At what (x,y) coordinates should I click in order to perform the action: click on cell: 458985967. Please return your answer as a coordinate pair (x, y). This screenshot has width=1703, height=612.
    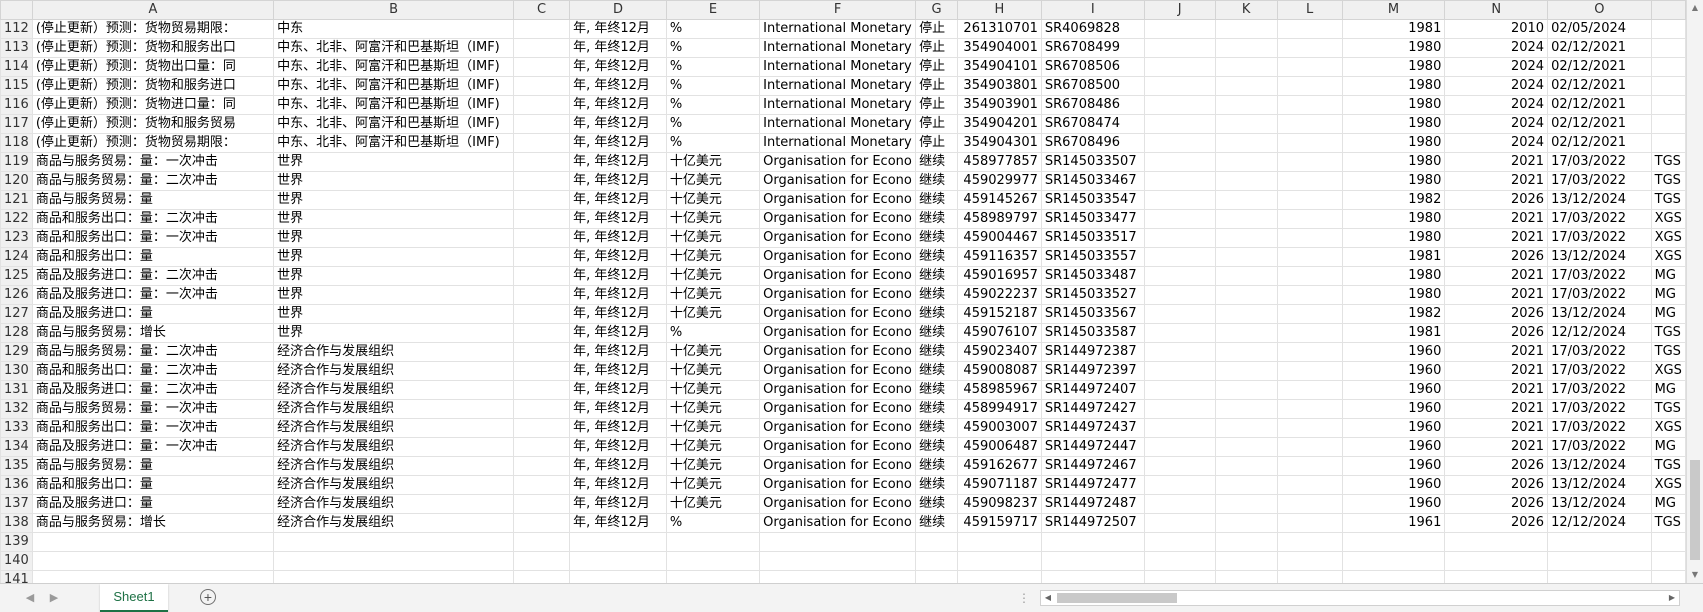
    Looking at the image, I should click on (999, 390).